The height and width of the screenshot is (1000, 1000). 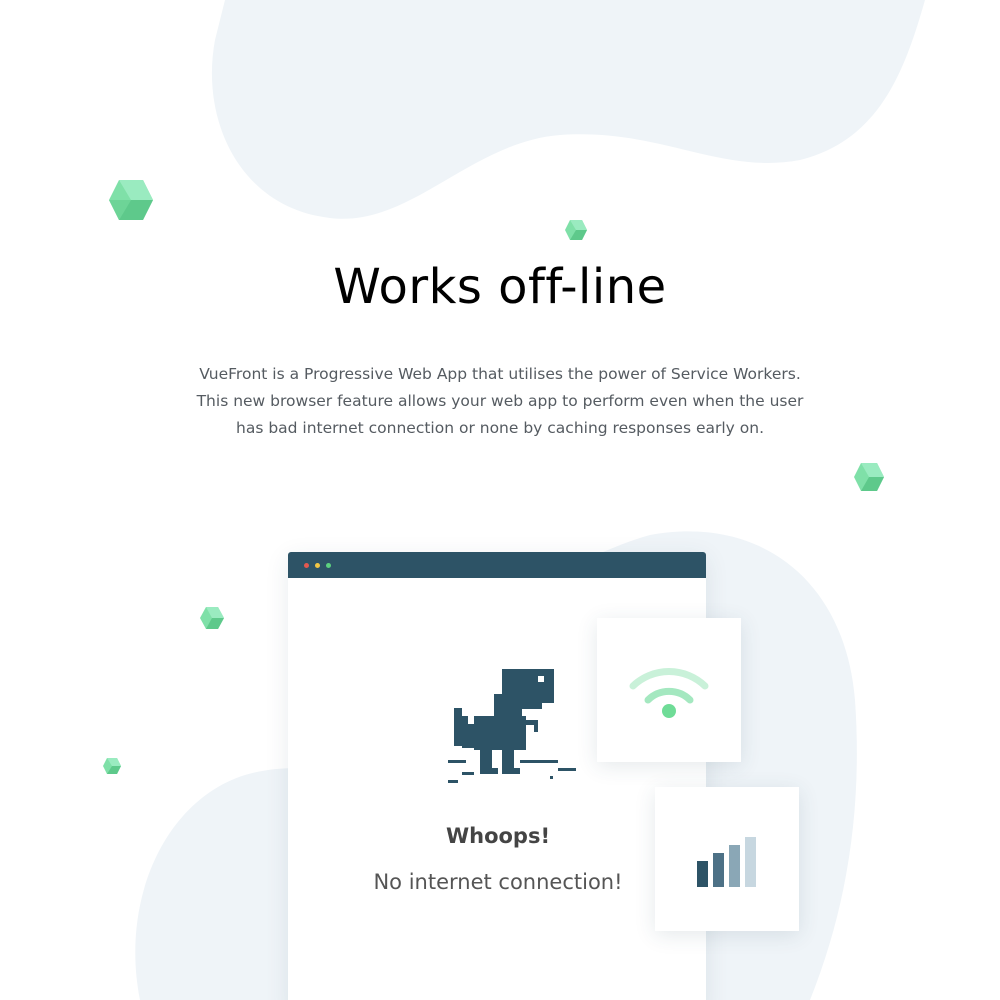 I want to click on minimize-dot-icon, so click(x=317, y=565).